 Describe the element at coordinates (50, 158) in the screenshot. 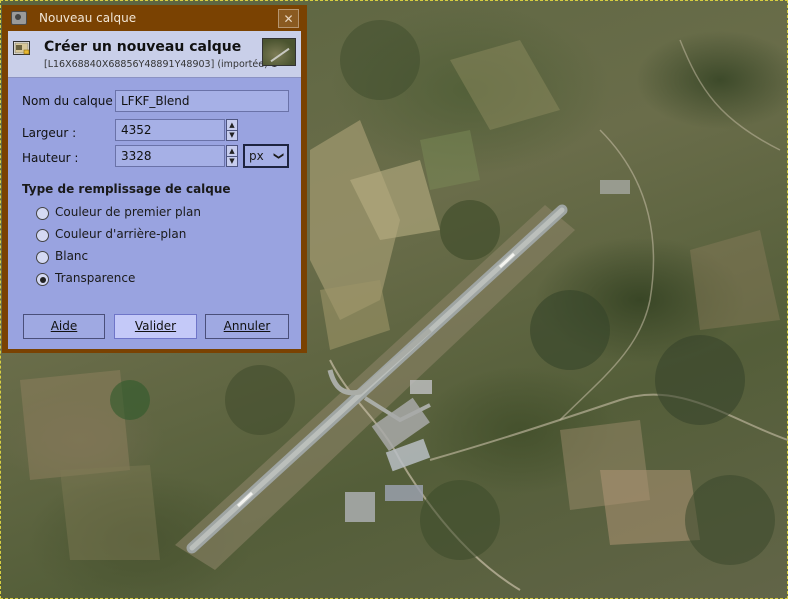

I see `height-label: Hauteur :` at that location.